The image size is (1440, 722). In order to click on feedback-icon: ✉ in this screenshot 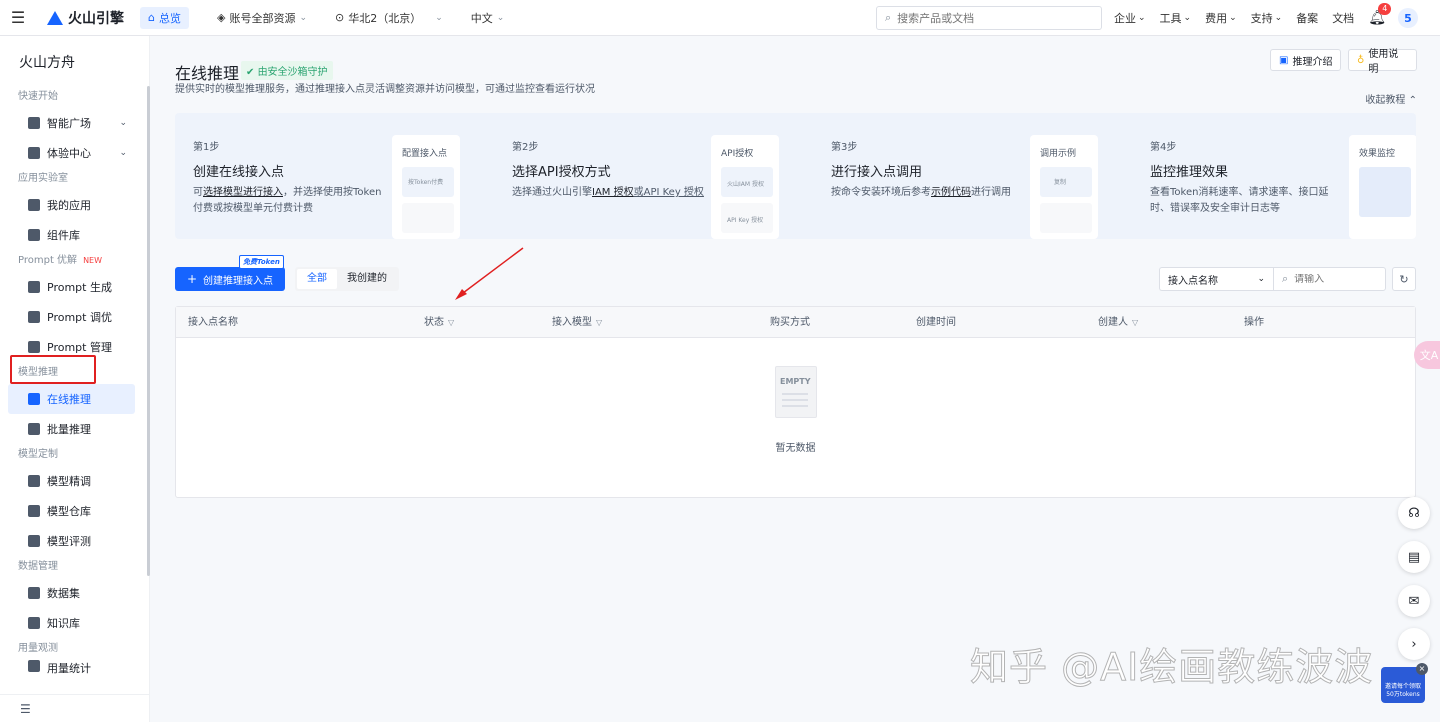, I will do `click(1414, 601)`.